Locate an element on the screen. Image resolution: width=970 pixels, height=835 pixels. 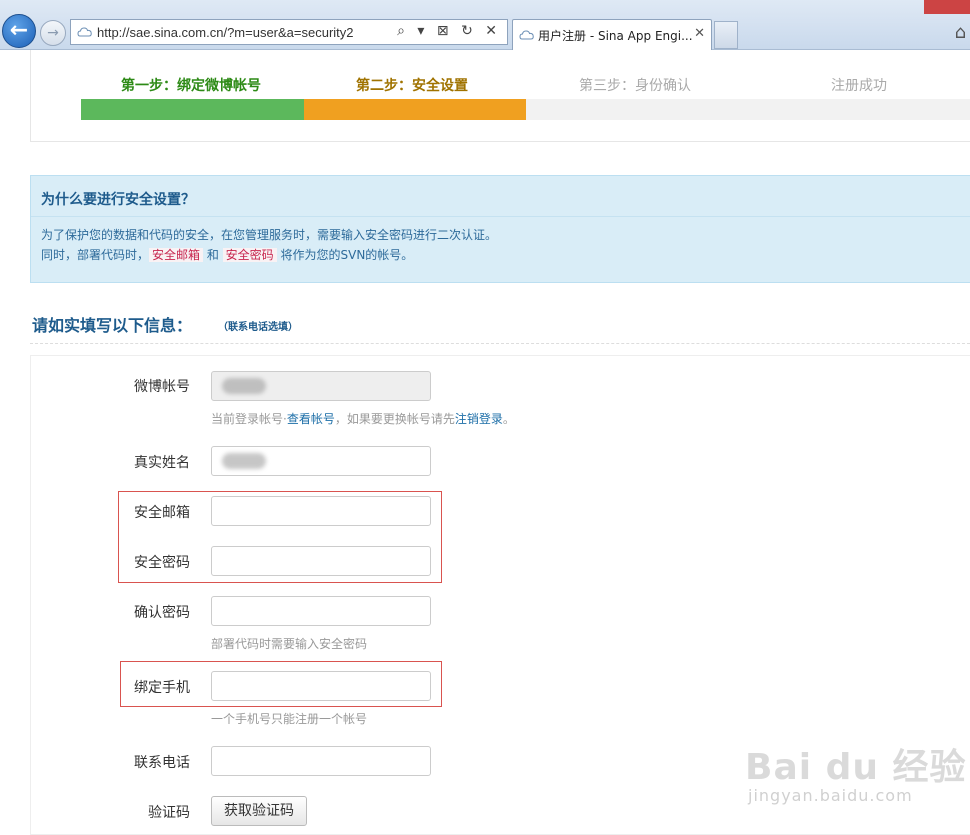
weibo-account-label: 微博帐号 is located at coordinates (162, 387).